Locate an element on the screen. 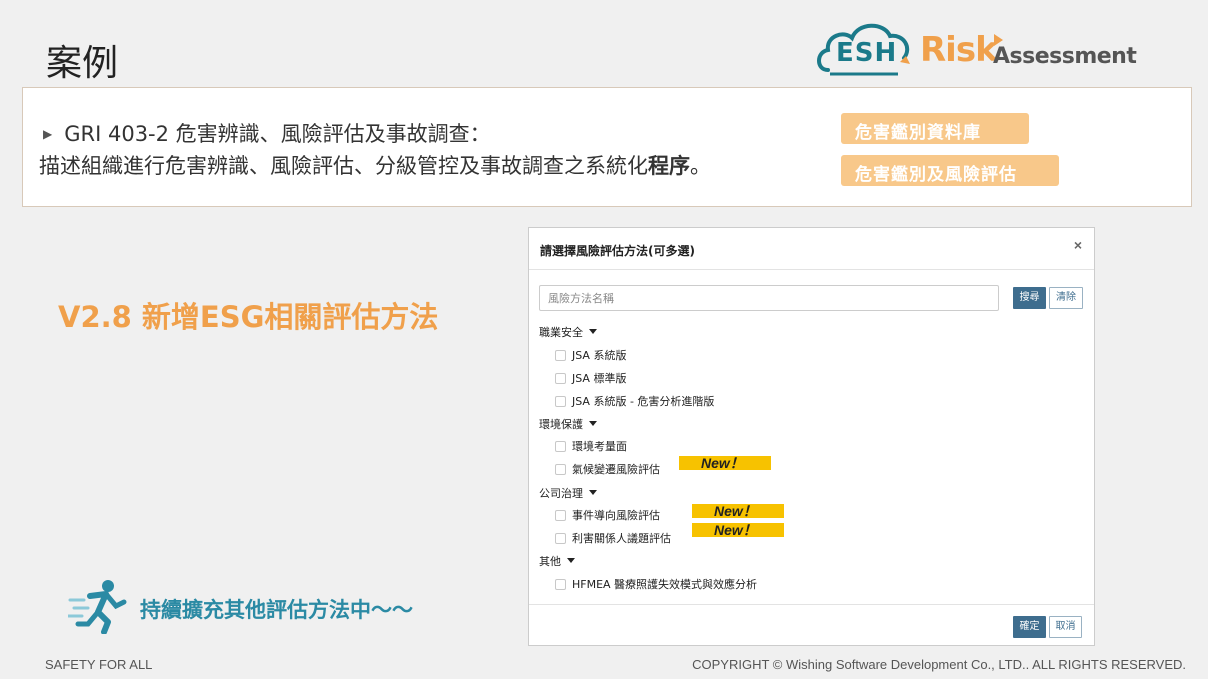  gri-line: ▶ GRI 403-2 危害辨識、風險評估及事故調查： is located at coordinates (267, 133).